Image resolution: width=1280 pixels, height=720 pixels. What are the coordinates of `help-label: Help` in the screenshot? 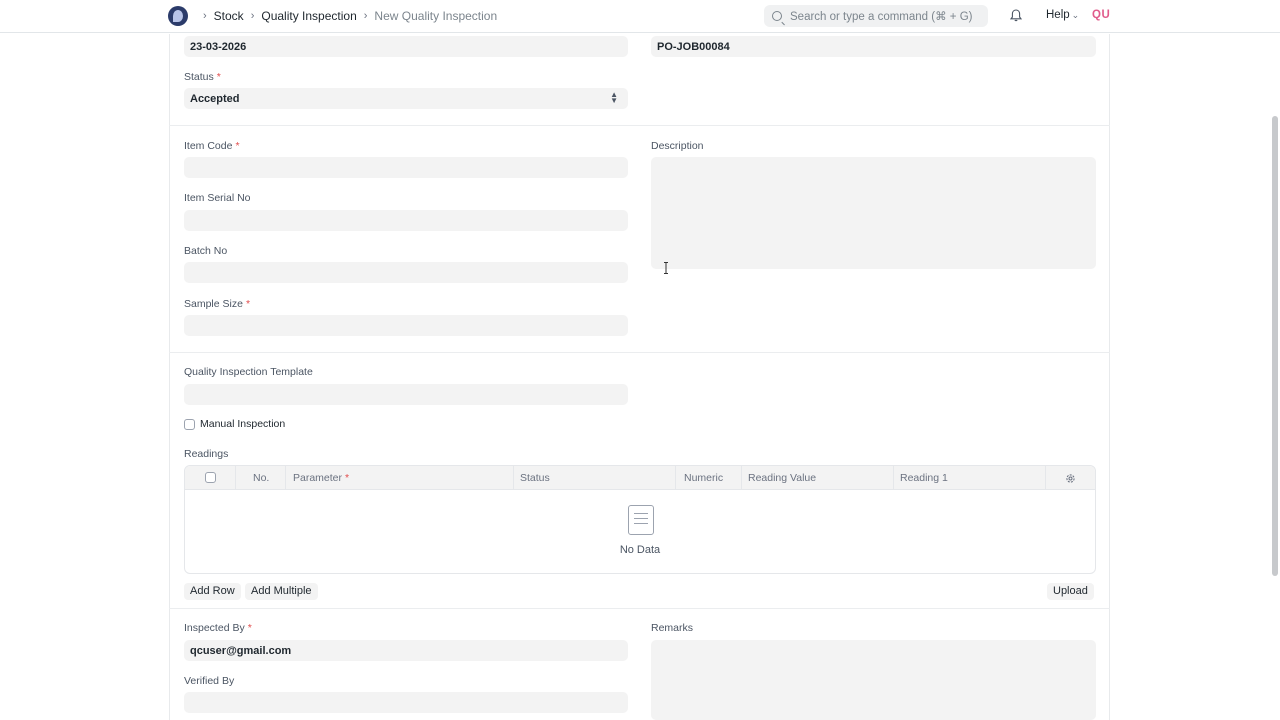 It's located at (1058, 15).